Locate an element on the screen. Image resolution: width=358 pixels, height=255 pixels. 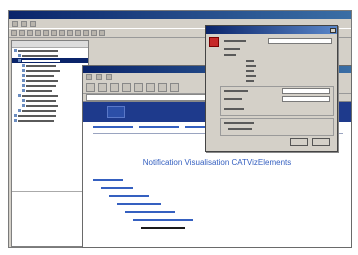
ok-button is located at coordinates (299, 142).